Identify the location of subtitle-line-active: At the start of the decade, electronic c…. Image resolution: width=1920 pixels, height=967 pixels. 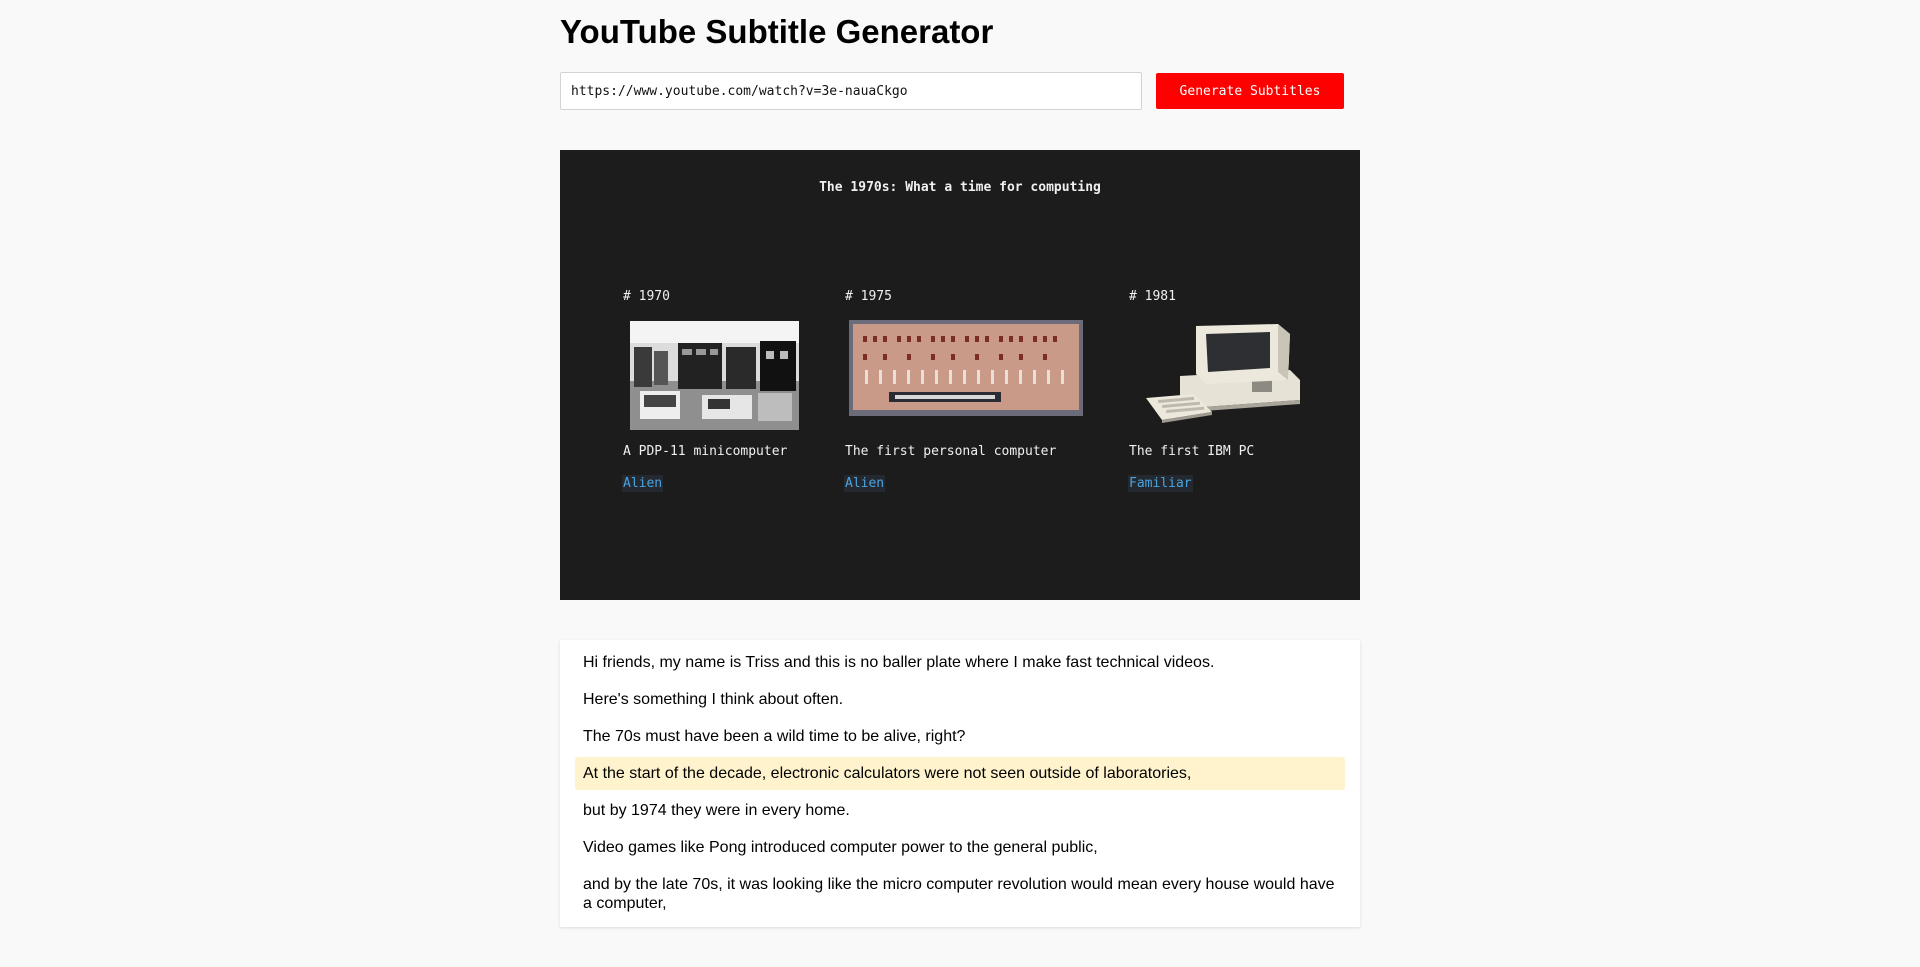
(960, 773).